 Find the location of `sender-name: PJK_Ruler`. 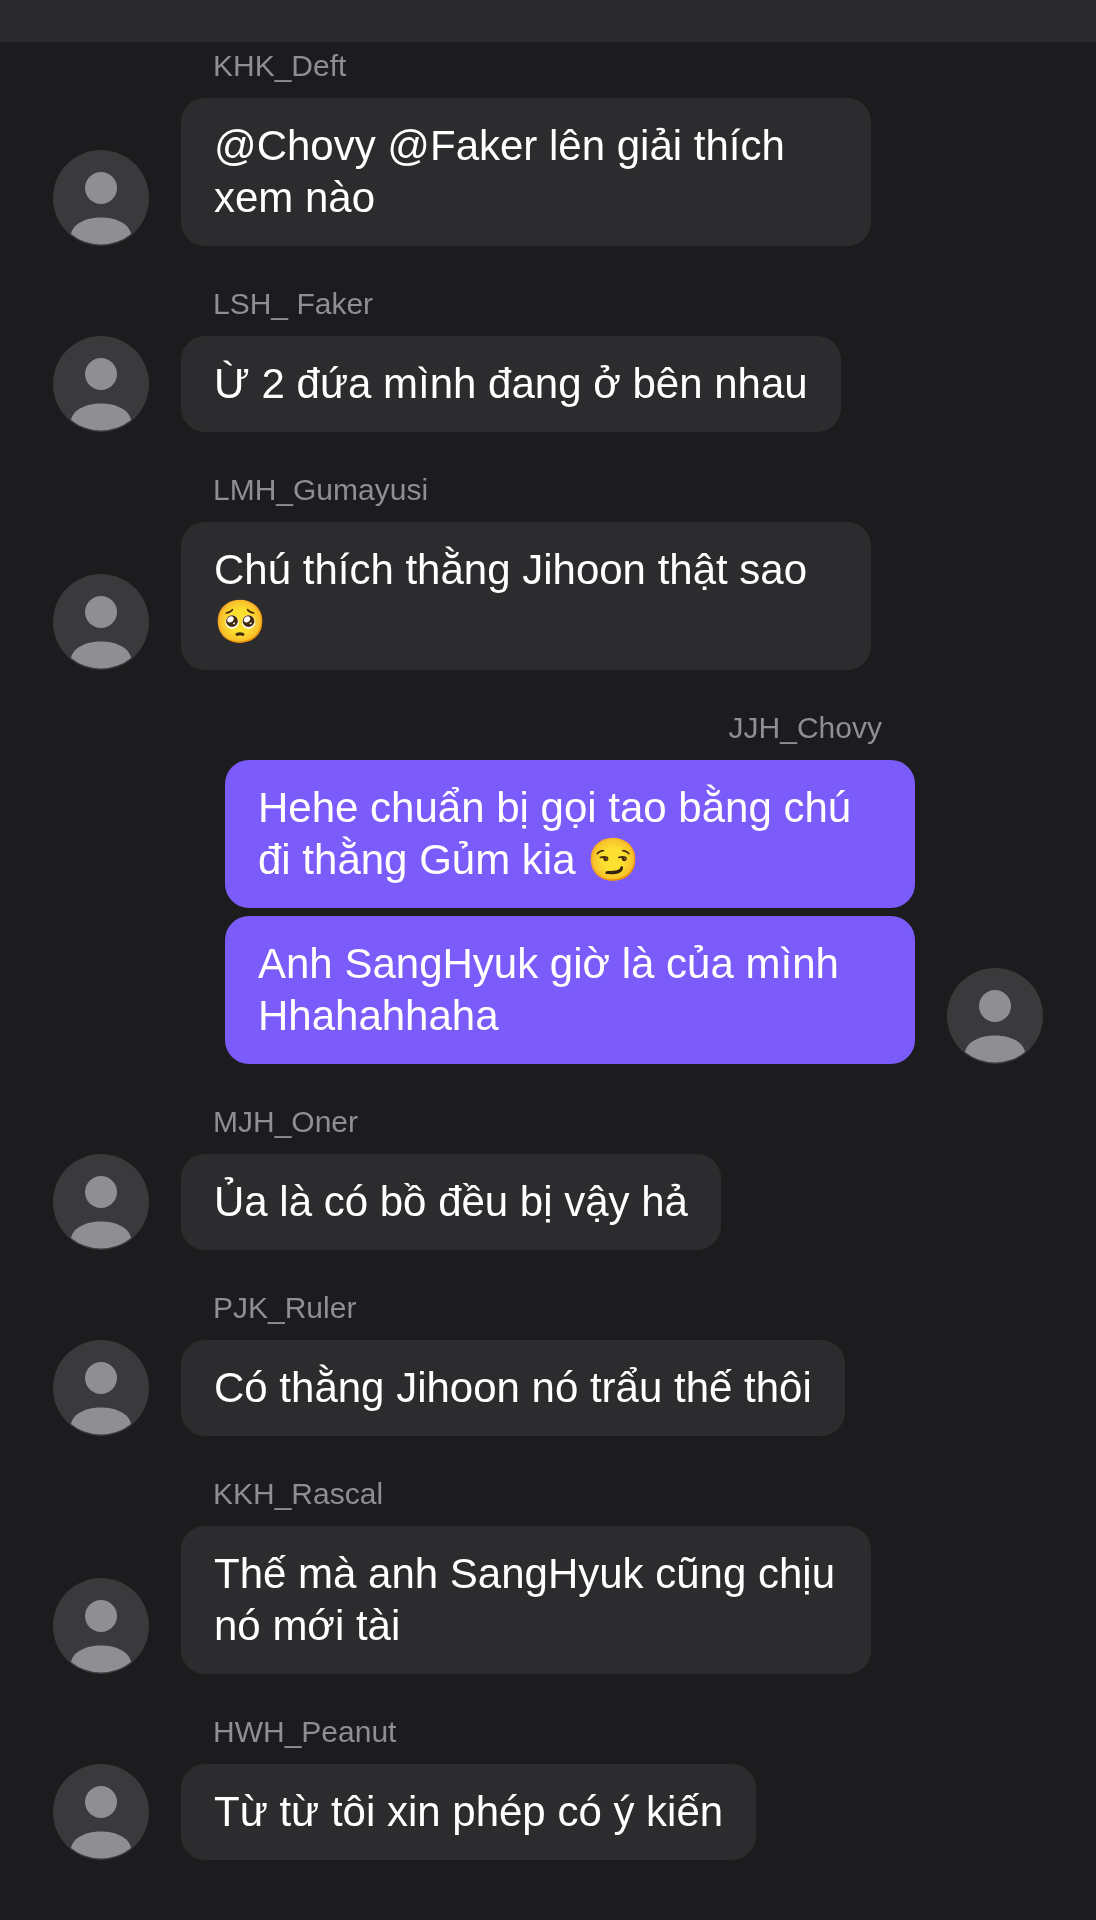

sender-name: PJK_Ruler is located at coordinates (285, 1308).